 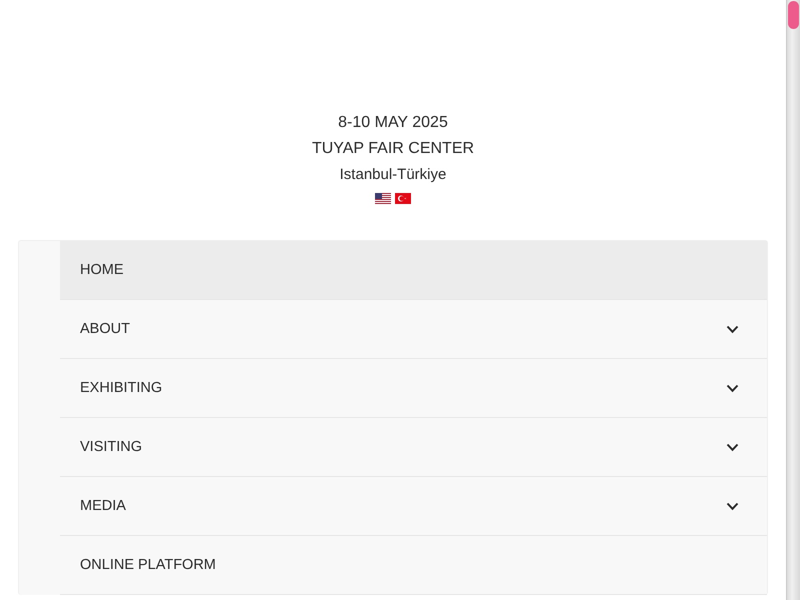 I want to click on turkey-flag-icon, so click(x=403, y=198).